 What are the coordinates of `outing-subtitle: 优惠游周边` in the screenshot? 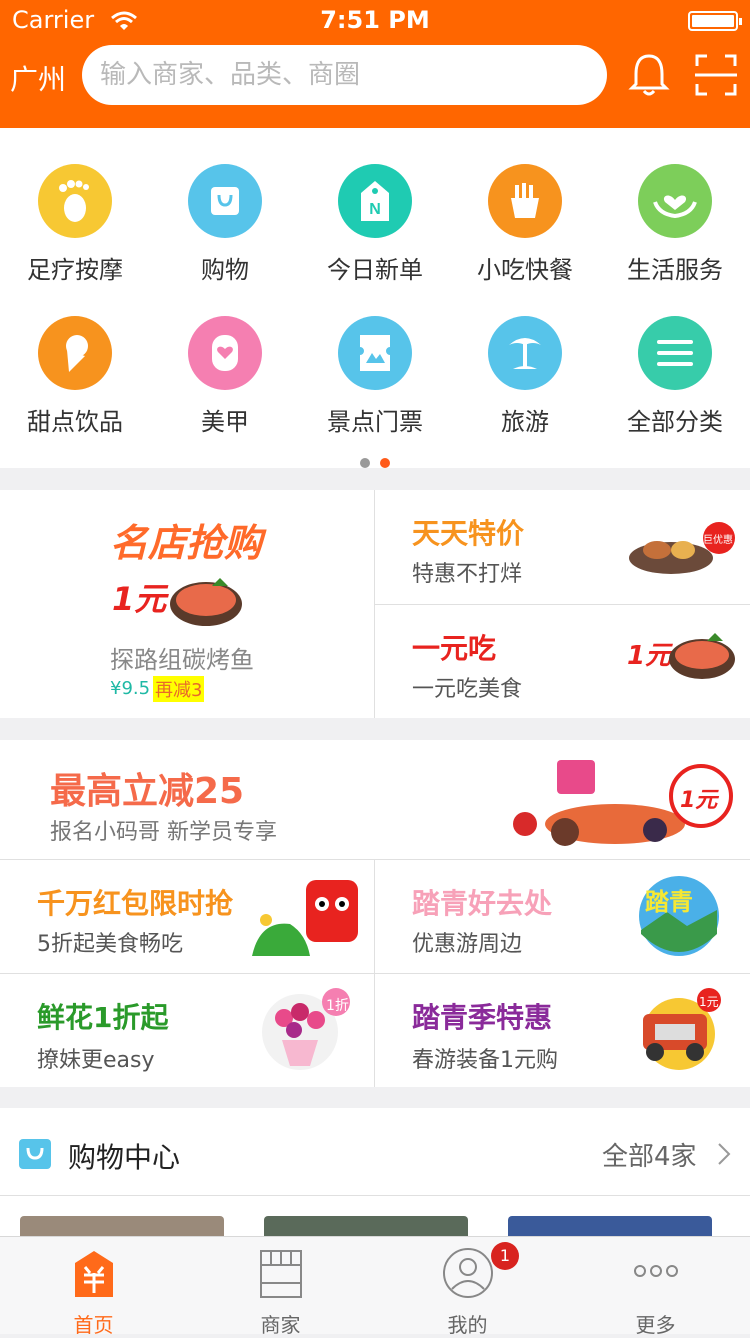 It's located at (467, 944).